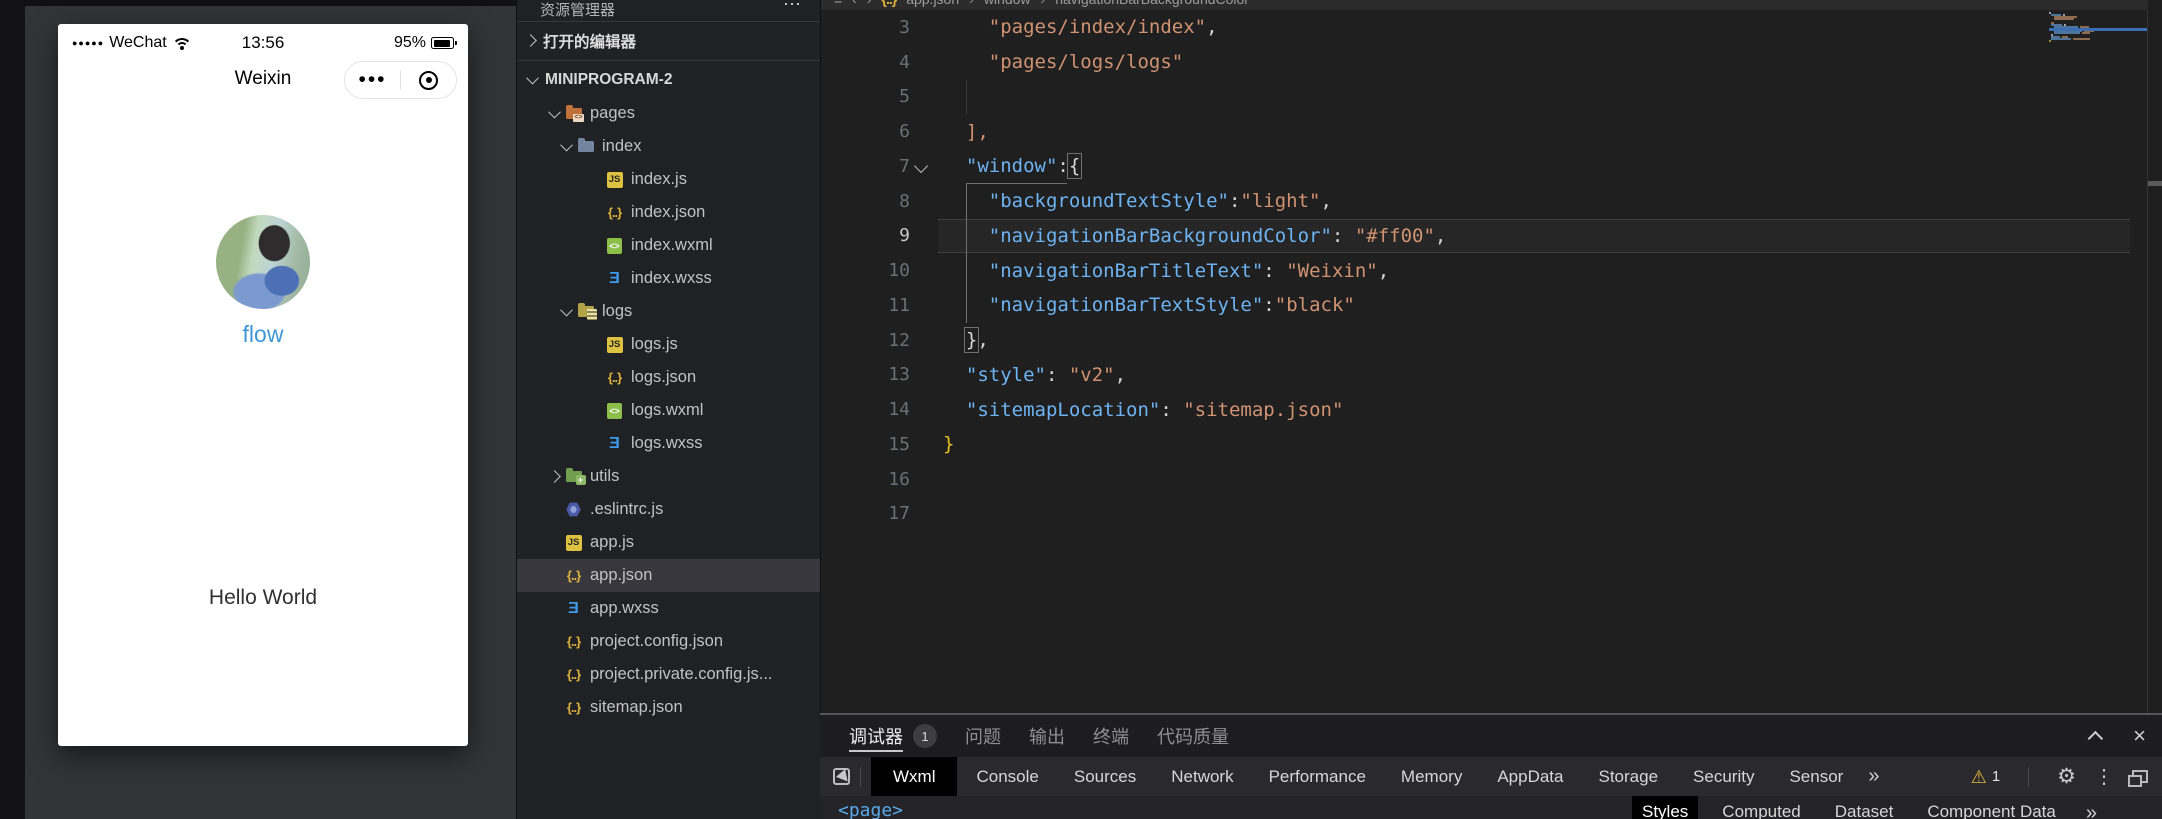 The width and height of the screenshot is (2162, 819). I want to click on divider, so click(668, 60).